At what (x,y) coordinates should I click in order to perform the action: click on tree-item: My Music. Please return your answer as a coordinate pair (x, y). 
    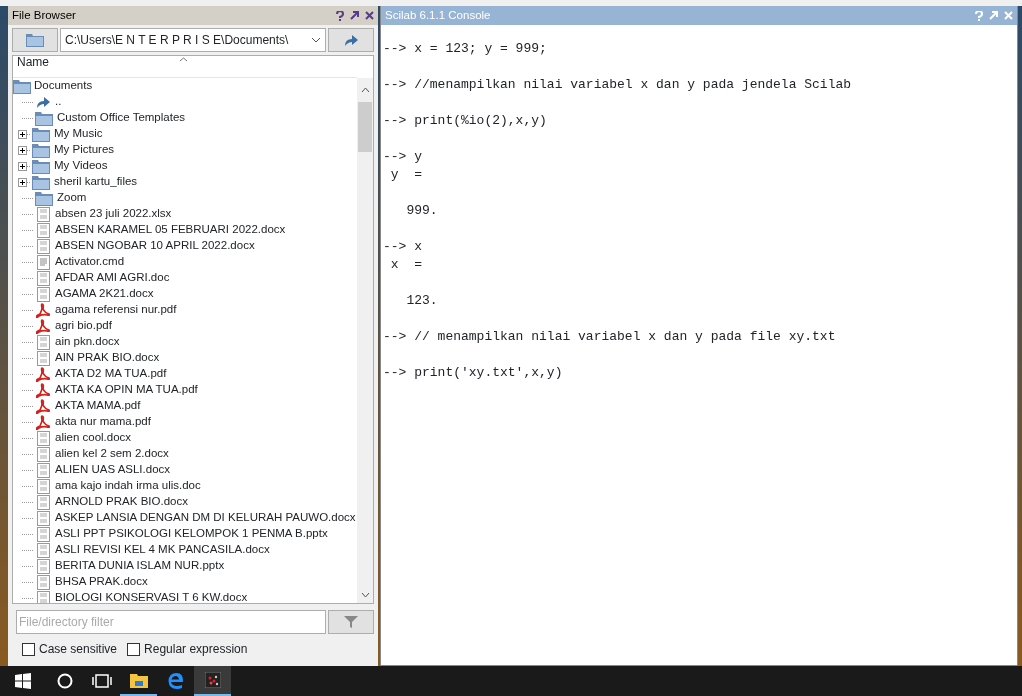
    Looking at the image, I should click on (78, 134).